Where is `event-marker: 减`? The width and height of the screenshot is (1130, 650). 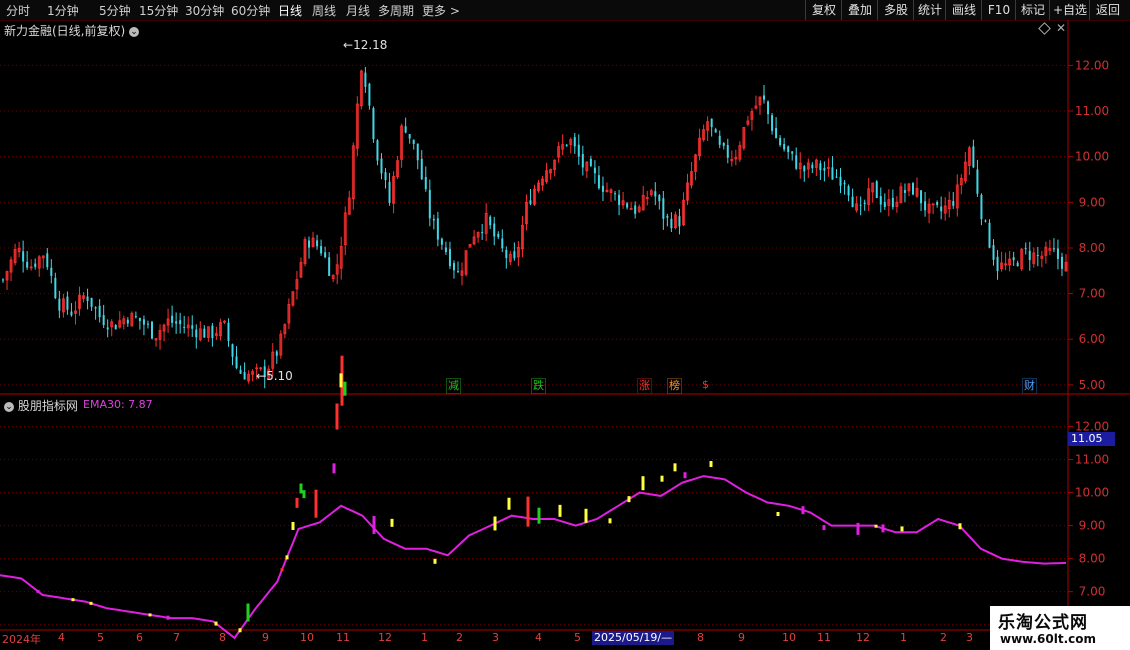 event-marker: 减 is located at coordinates (453, 386).